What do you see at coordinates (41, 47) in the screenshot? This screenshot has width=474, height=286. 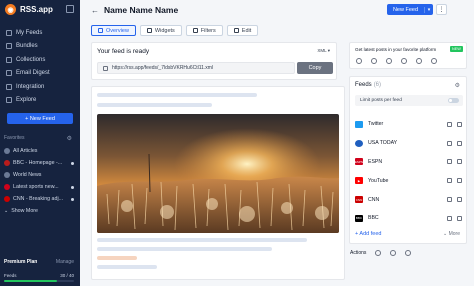 I see `nav-item-bundles: Bundles` at bounding box center [41, 47].